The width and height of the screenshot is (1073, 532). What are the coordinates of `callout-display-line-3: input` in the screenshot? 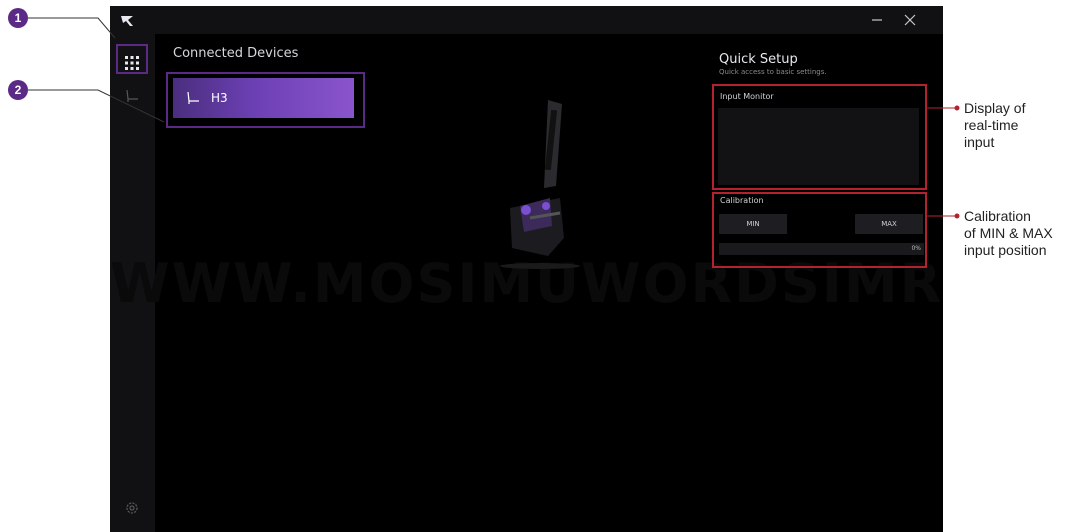 It's located at (979, 142).